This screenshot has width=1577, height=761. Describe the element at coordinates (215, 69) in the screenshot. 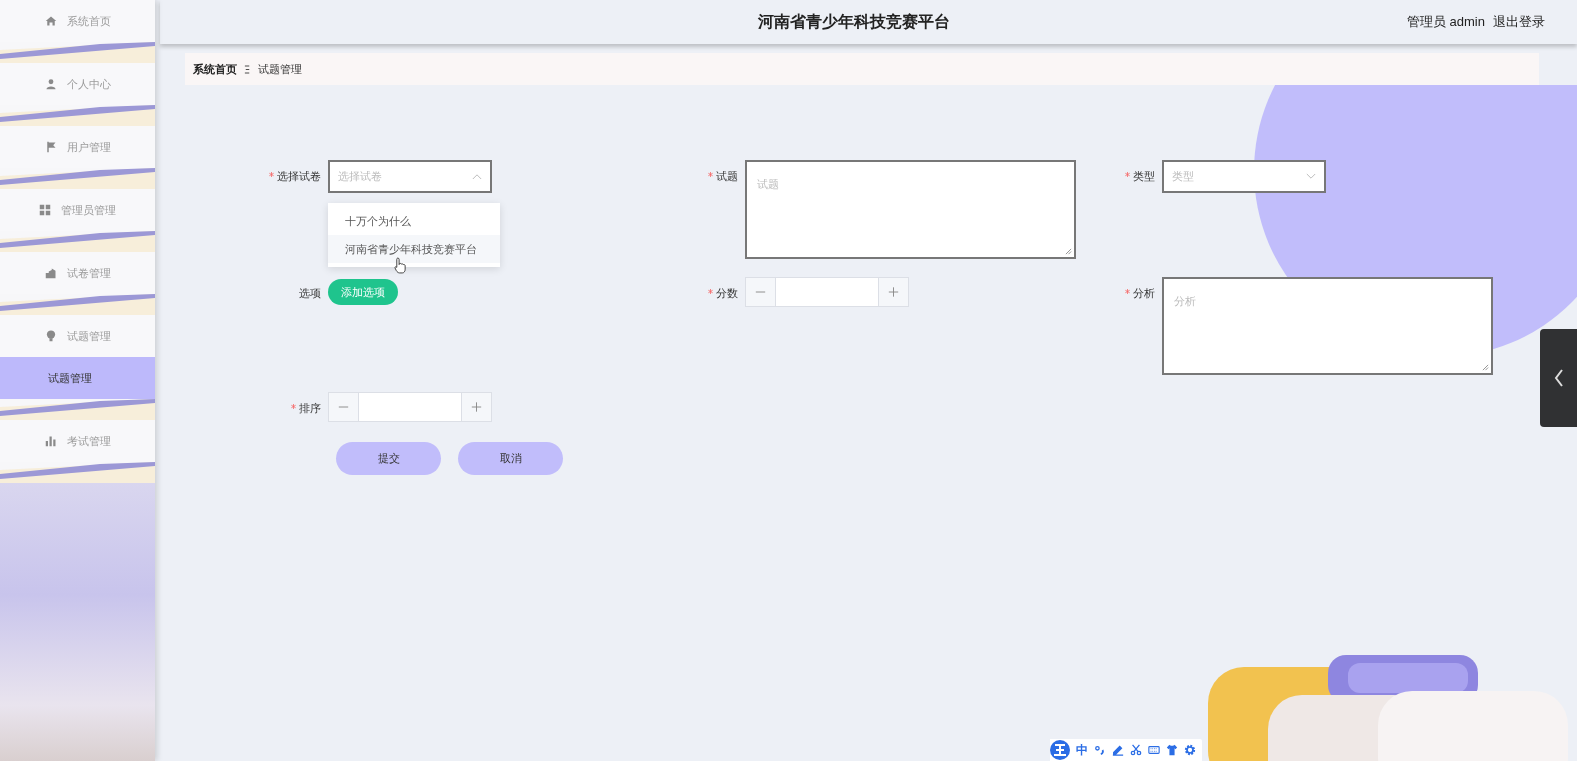

I see `breadcrumb-link: 系统首页` at that location.